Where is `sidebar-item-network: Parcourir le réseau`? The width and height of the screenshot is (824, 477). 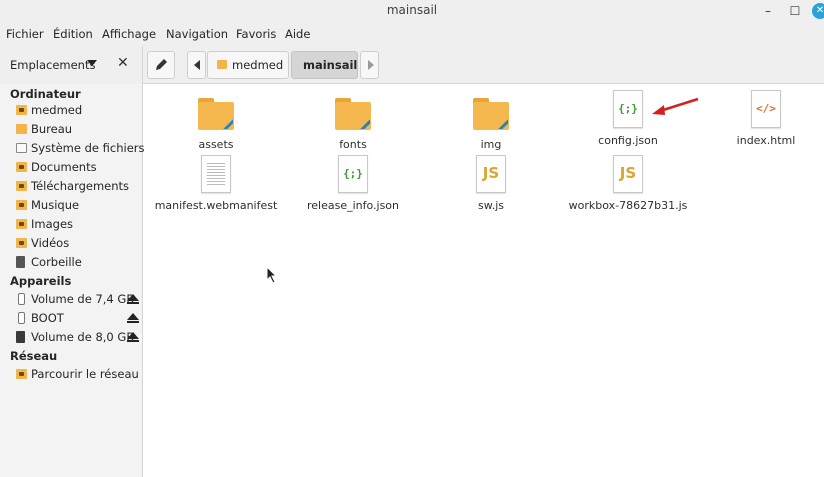 sidebar-item-network: Parcourir le réseau is located at coordinates (79, 375).